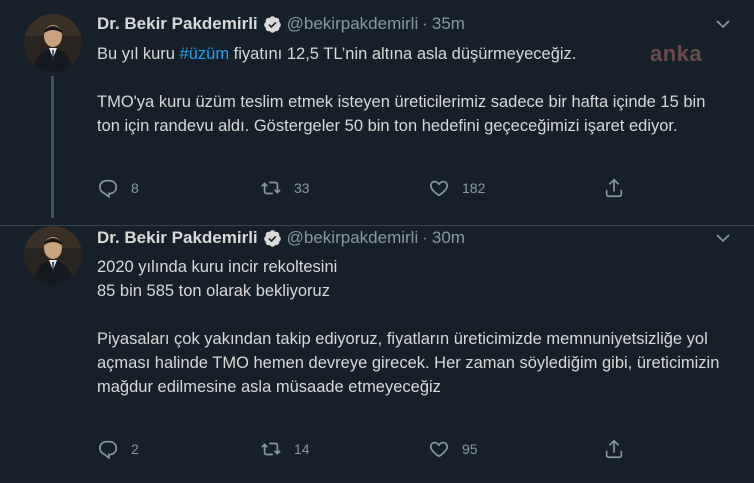 The height and width of the screenshot is (483, 754). I want to click on watermark-logo: anka, so click(676, 53).